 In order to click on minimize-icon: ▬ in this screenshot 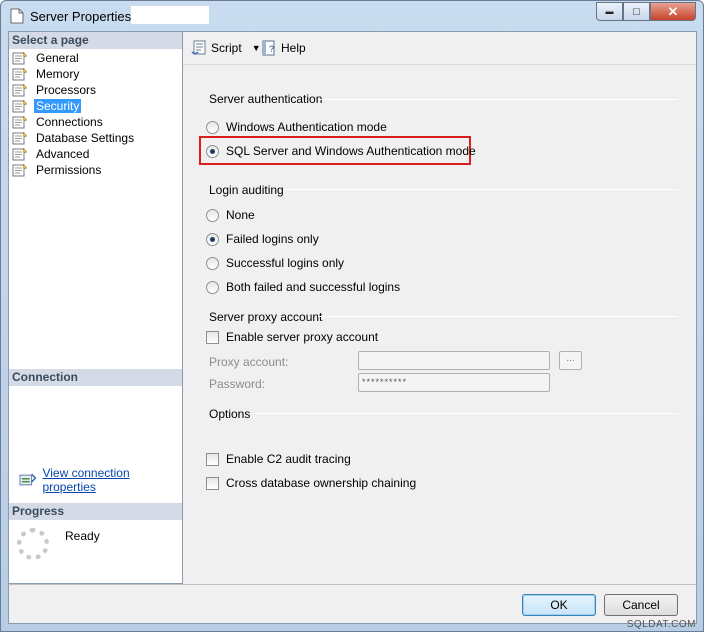, I will do `click(609, 11)`.